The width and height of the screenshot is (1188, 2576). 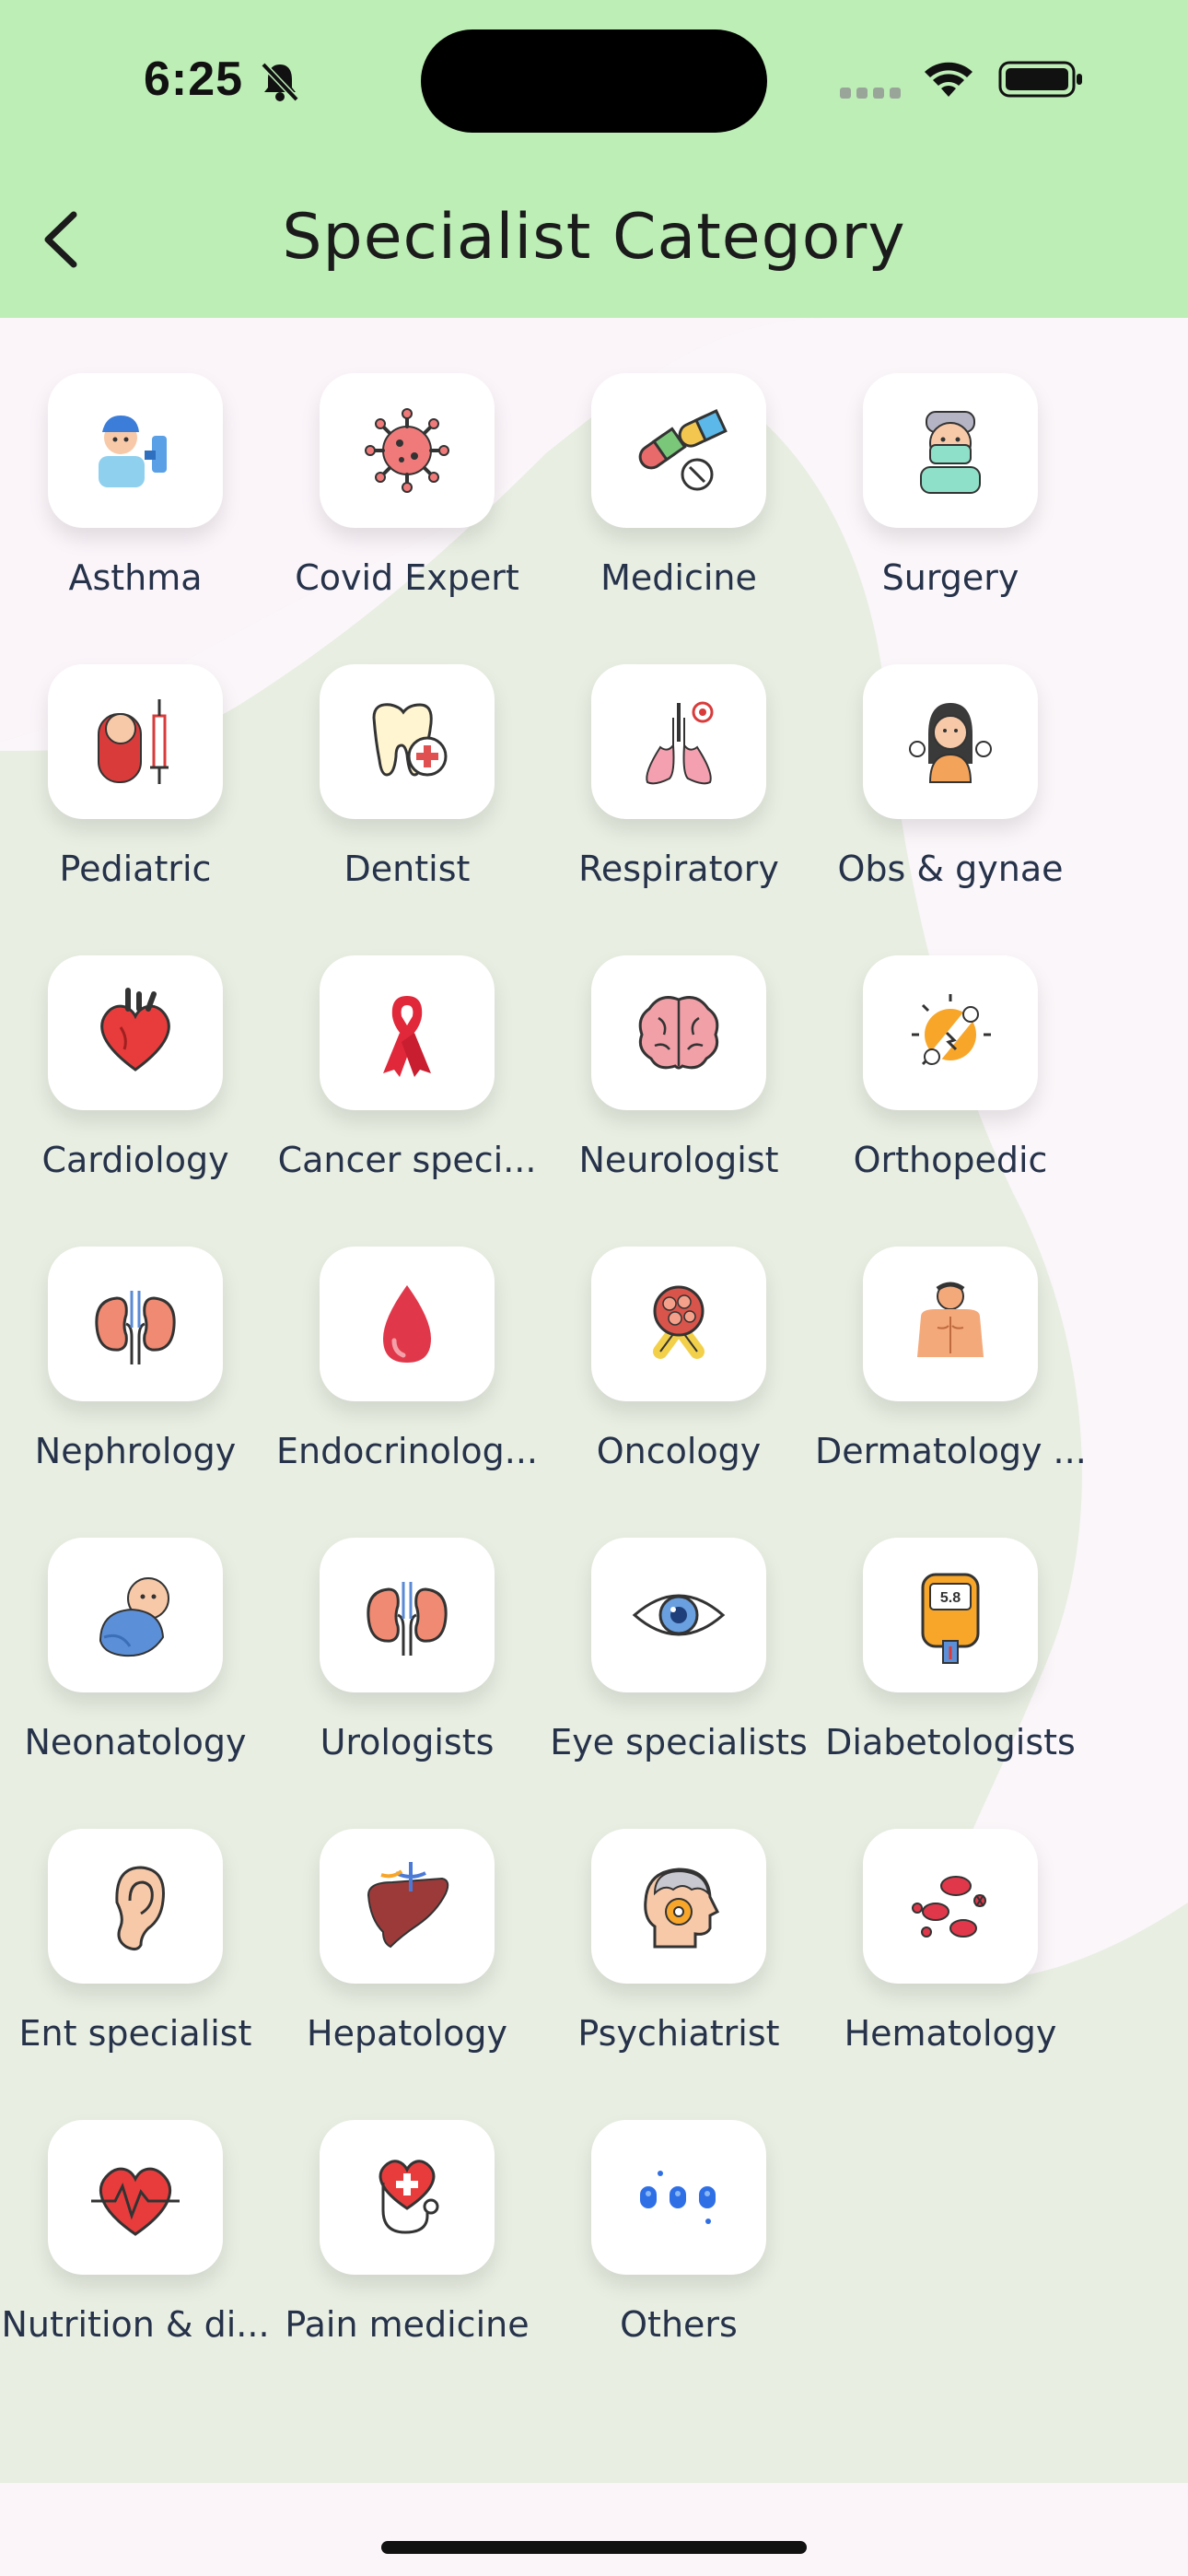 I want to click on category-label: Urologists, so click(x=407, y=1742).